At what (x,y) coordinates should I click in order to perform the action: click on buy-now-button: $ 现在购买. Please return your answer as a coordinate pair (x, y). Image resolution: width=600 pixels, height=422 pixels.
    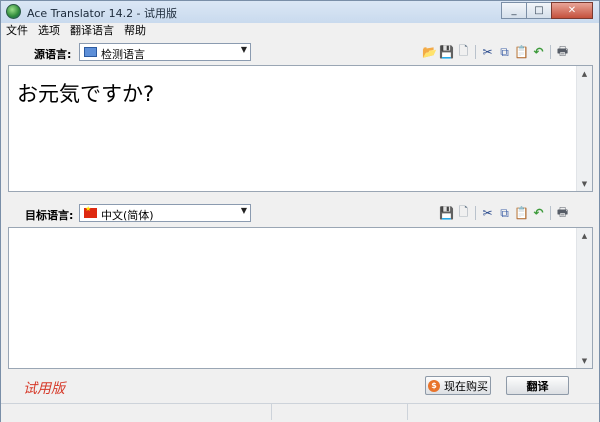
    Looking at the image, I should click on (458, 385).